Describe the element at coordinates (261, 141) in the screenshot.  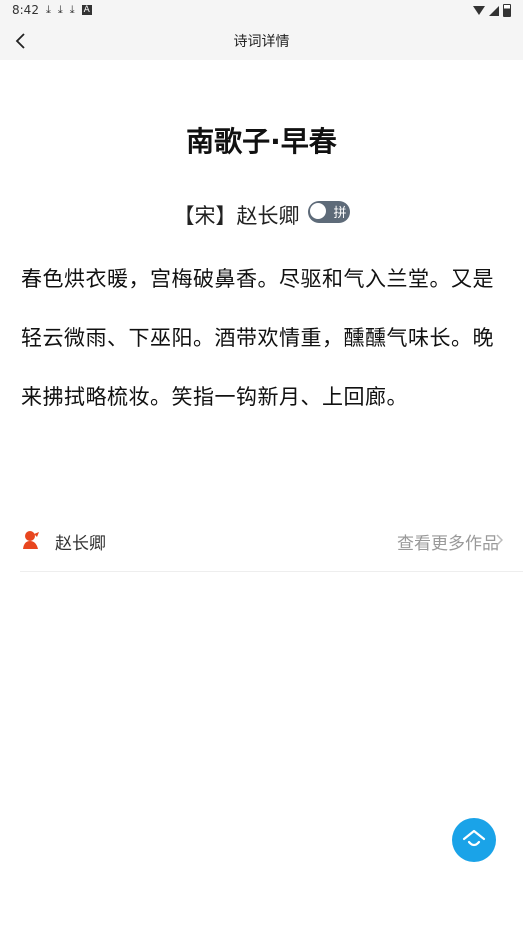
I see `poem-title: 南歌子·早春` at that location.